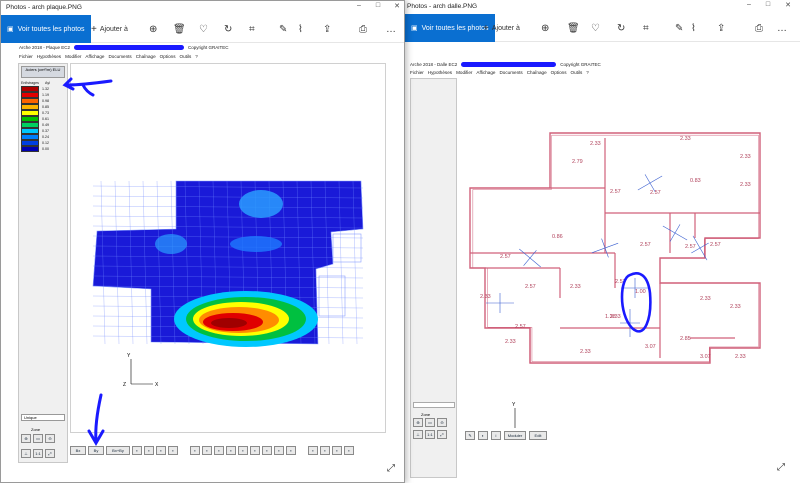 The height and width of the screenshot is (483, 800). I want to click on window-title-left: Photos - arch plaque.PNG, so click(44, 7).